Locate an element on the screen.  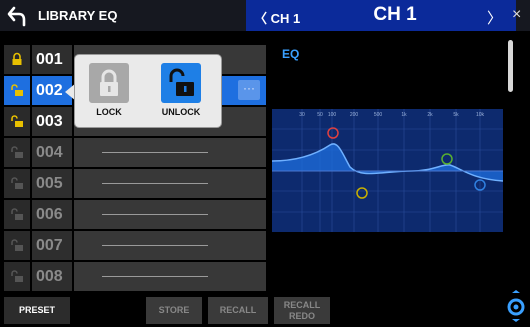
eq-frequency-tick: 100 is located at coordinates (332, 115).